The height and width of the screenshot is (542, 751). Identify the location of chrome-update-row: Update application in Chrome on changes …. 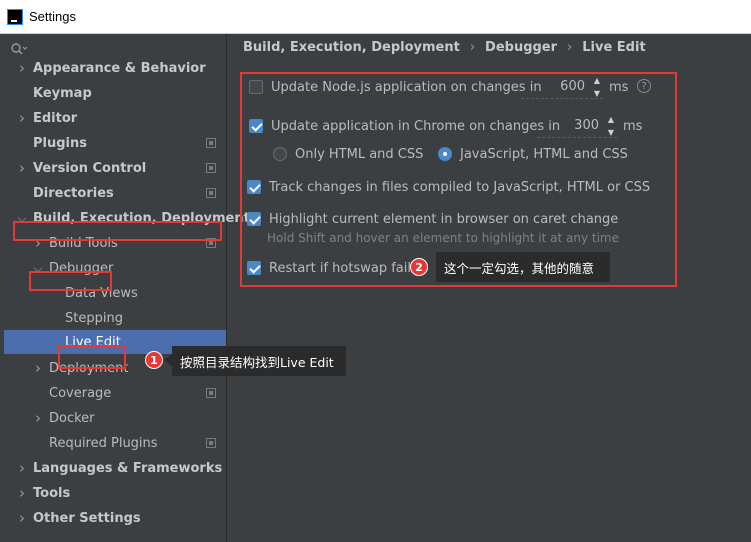
(404, 126).